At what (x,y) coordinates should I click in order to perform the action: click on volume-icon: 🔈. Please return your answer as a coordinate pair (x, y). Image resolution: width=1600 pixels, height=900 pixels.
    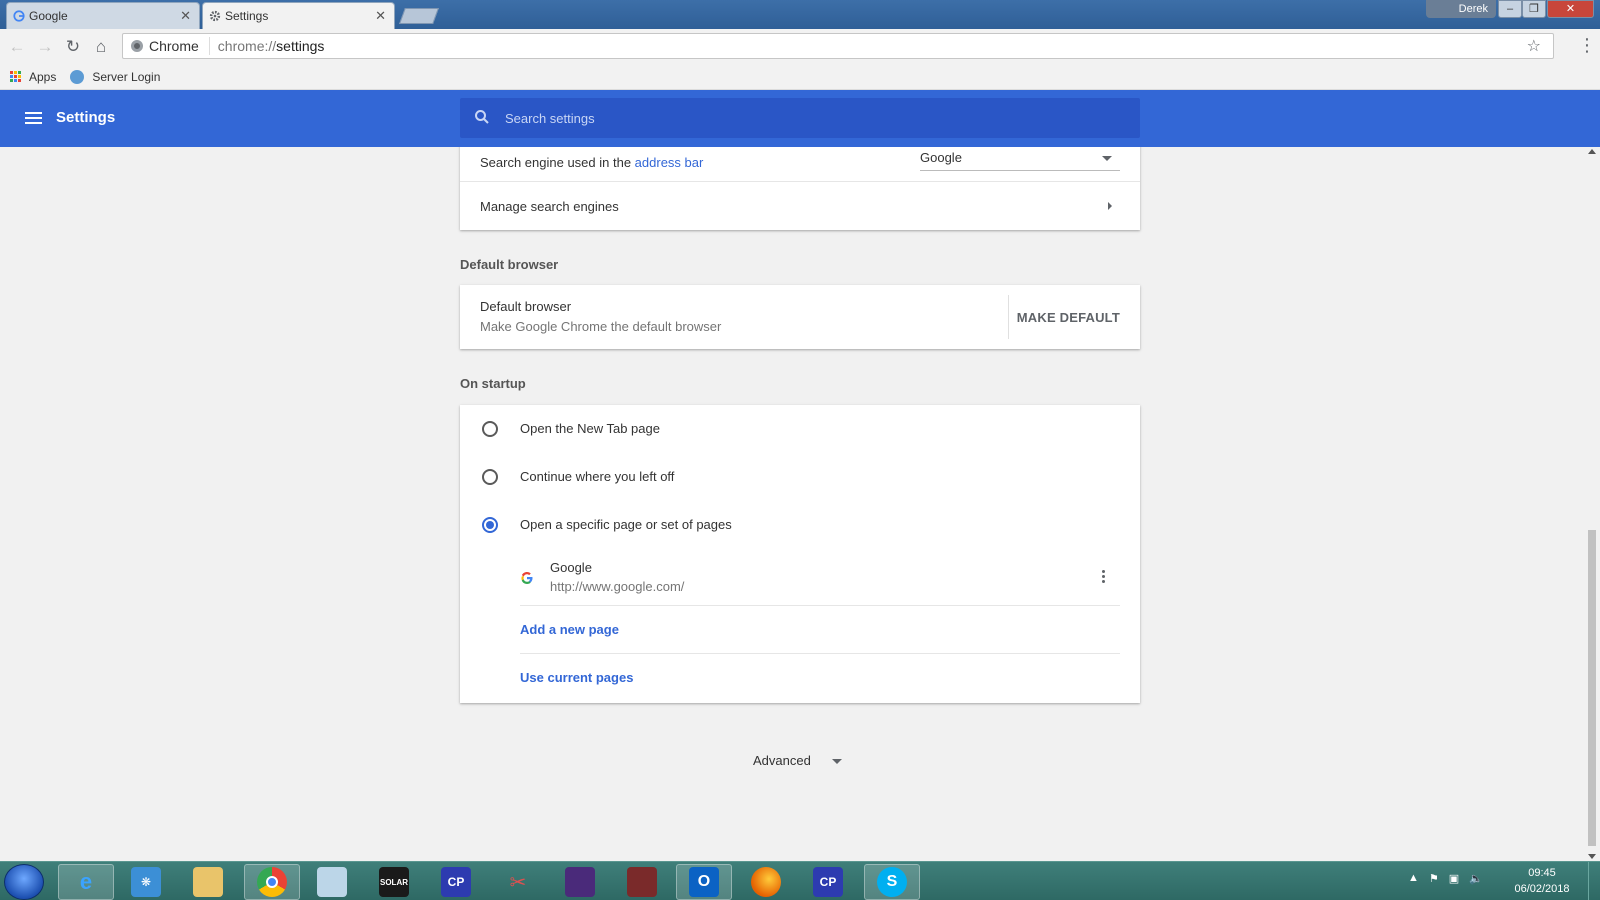
    Looking at the image, I should click on (1476, 878).